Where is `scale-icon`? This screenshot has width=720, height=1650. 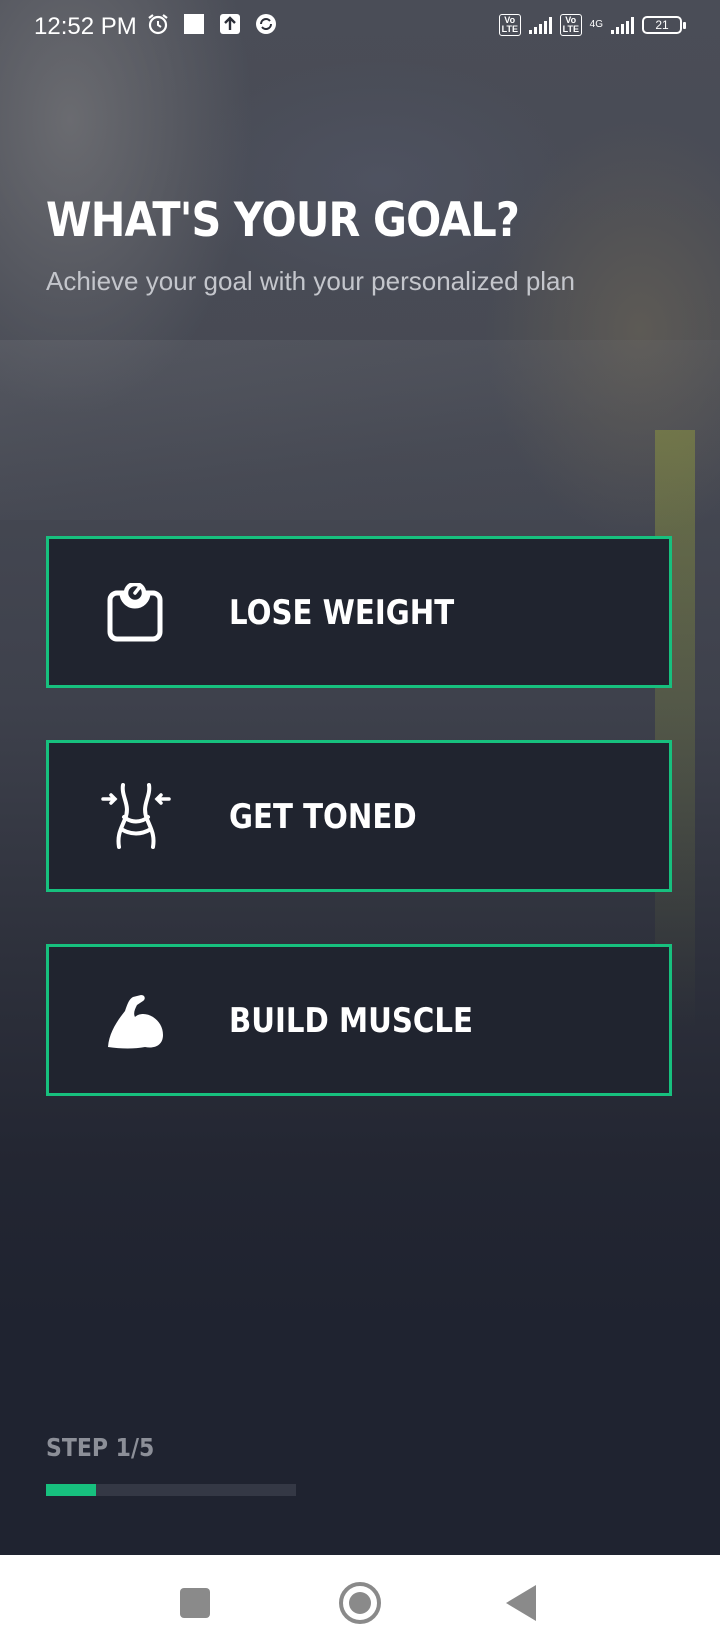
scale-icon is located at coordinates (135, 612).